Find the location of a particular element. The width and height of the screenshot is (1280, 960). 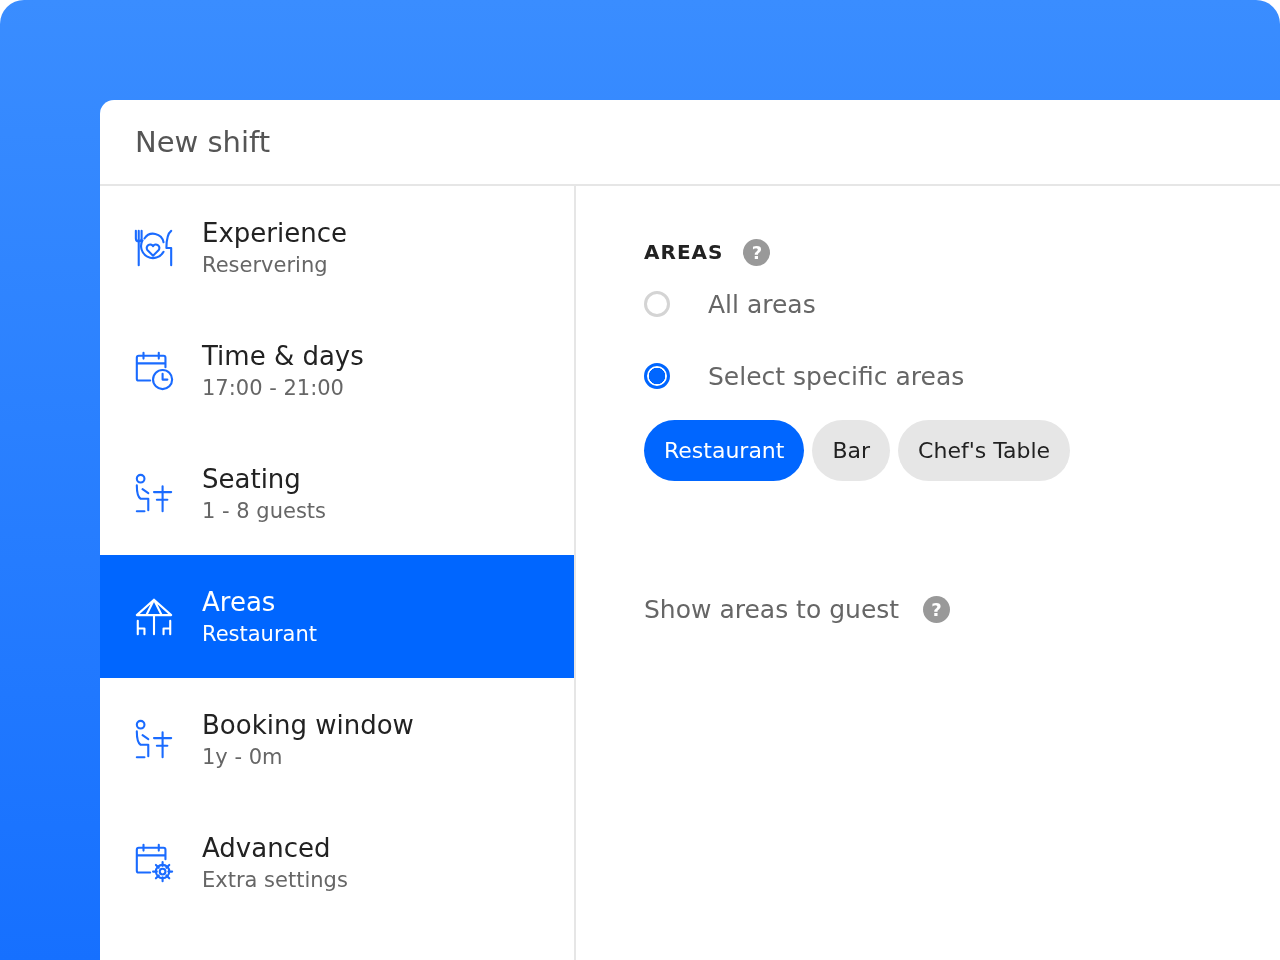

step-summary: Restaurant is located at coordinates (259, 634).